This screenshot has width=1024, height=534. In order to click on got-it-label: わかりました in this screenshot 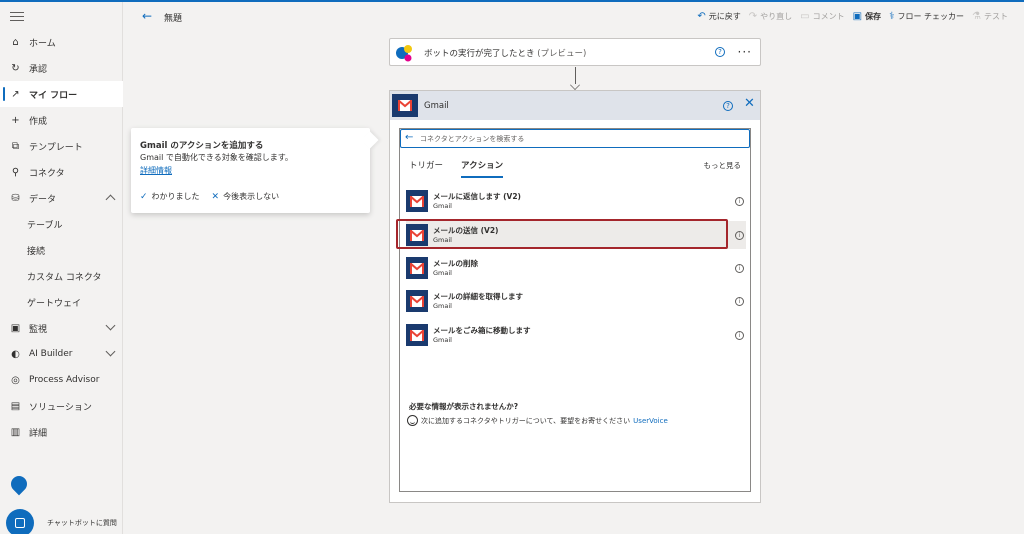, I will do `click(175, 196)`.